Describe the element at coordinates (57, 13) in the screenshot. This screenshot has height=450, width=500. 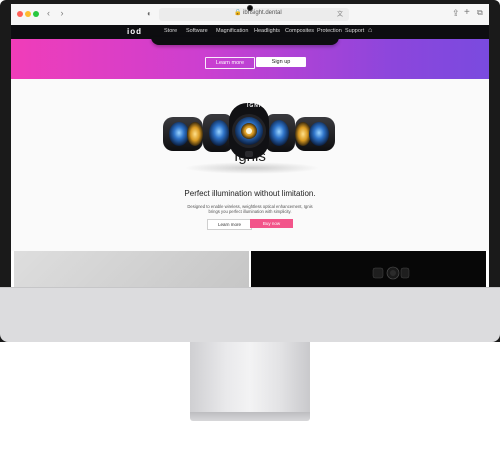
I see `back-forward-icon: ‹ ›` at that location.